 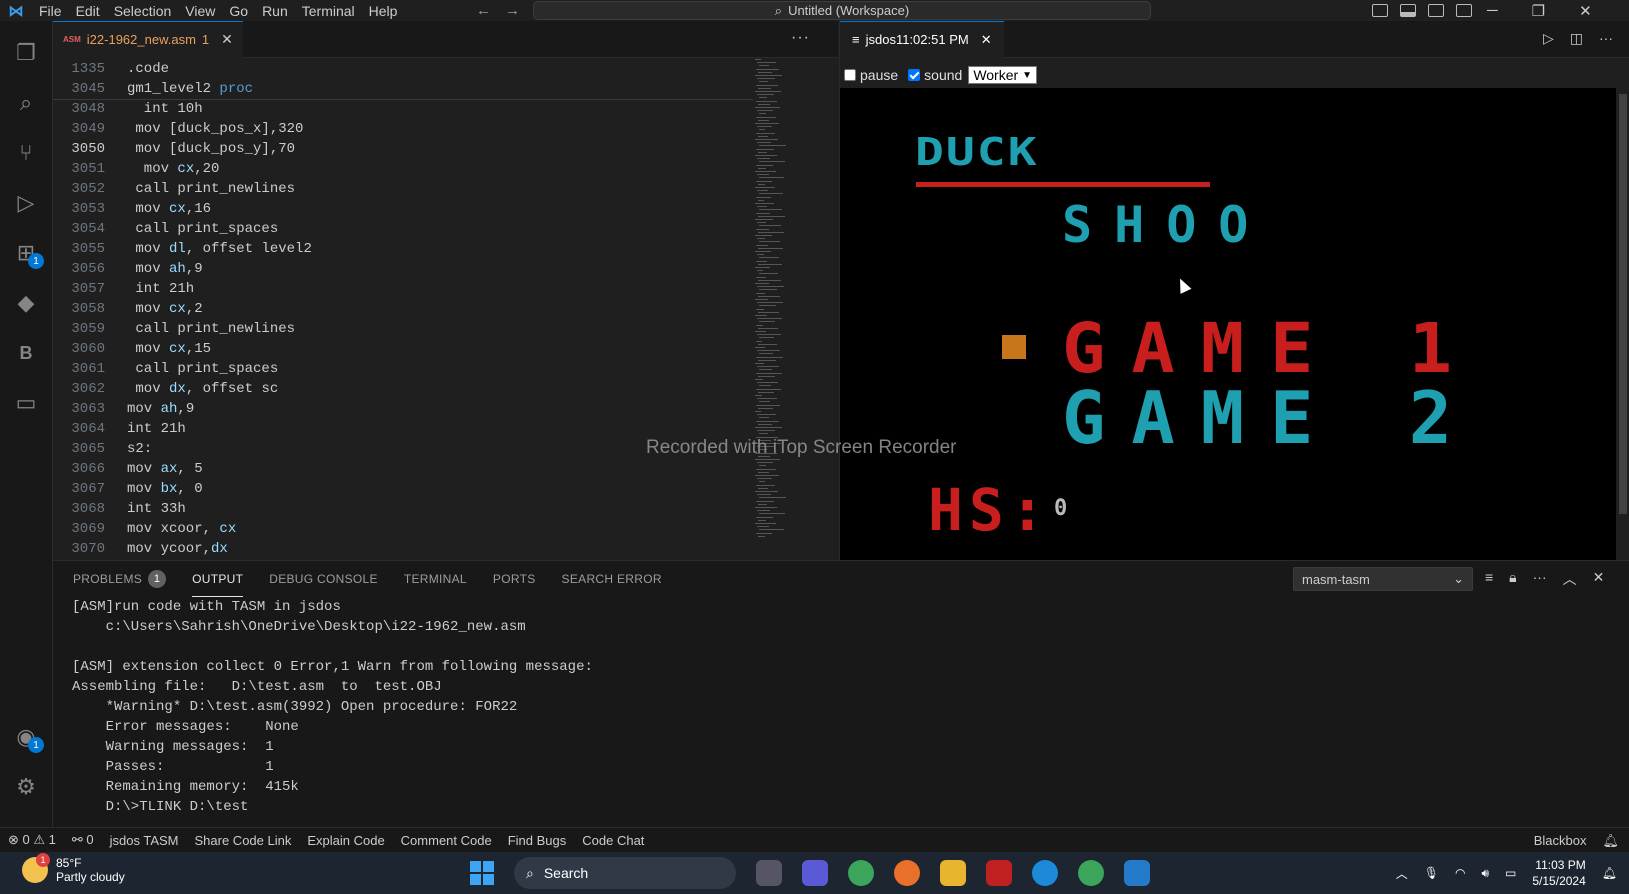 I want to click on toggle-secondary-sidebar-icon, so click(x=1436, y=10).